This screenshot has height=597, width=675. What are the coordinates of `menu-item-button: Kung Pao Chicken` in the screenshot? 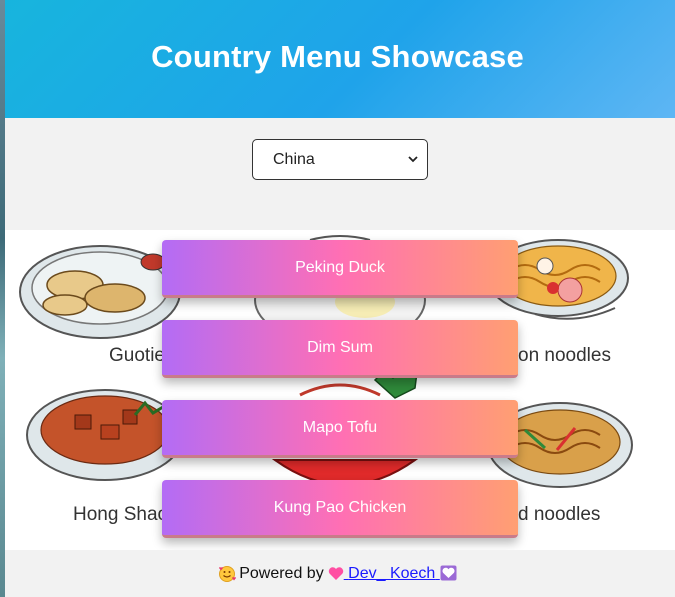 It's located at (340, 509).